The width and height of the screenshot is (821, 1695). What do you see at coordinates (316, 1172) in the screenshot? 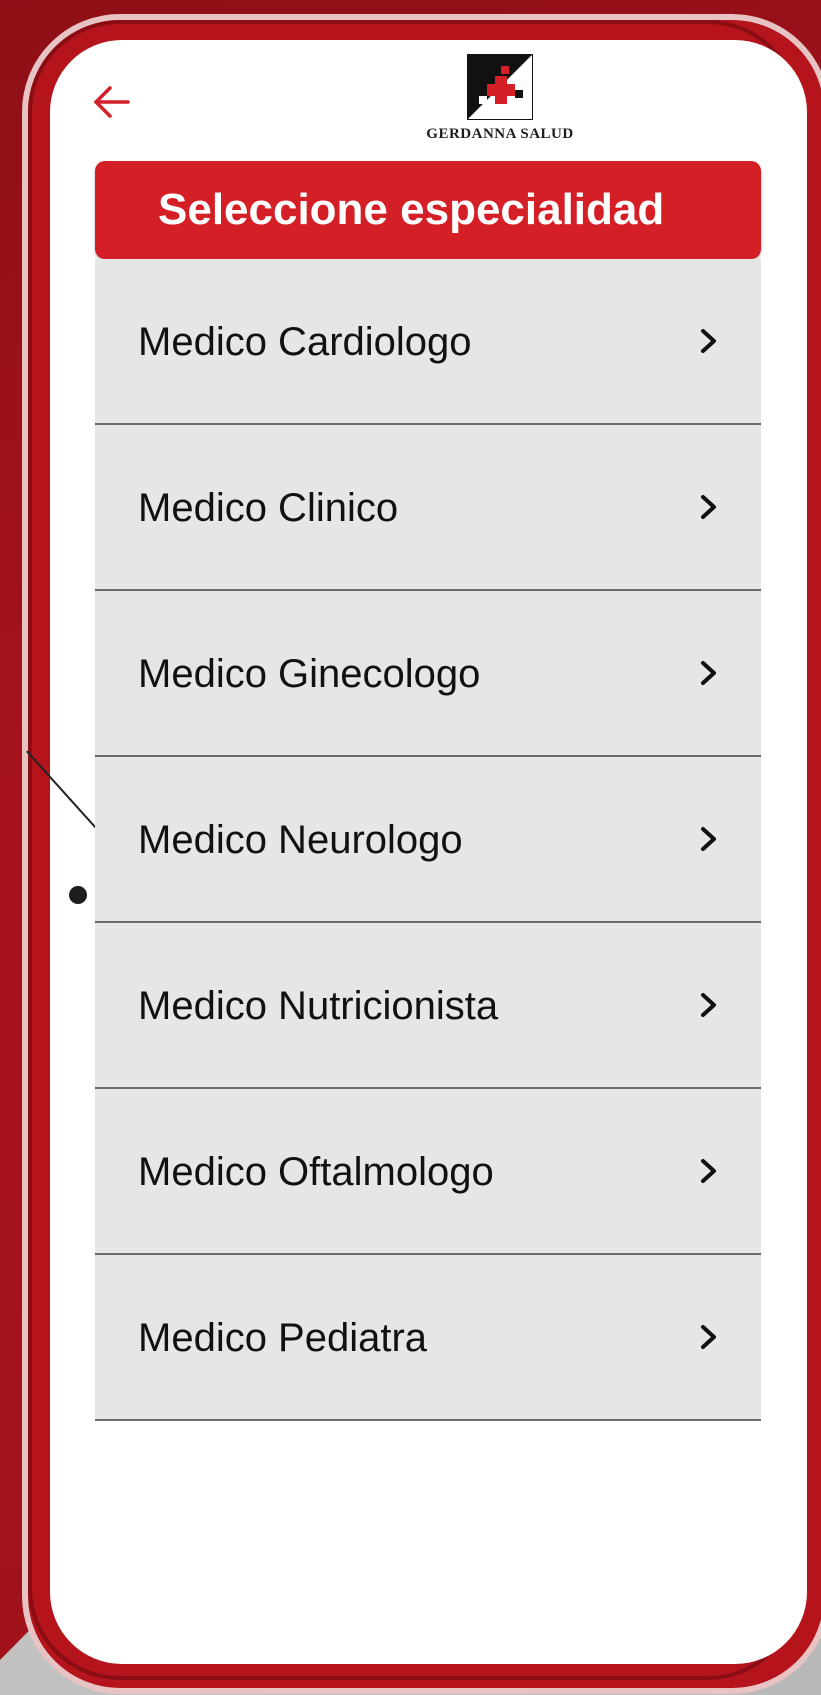
I see `list-item-label: Medico Oftalmologo` at bounding box center [316, 1172].